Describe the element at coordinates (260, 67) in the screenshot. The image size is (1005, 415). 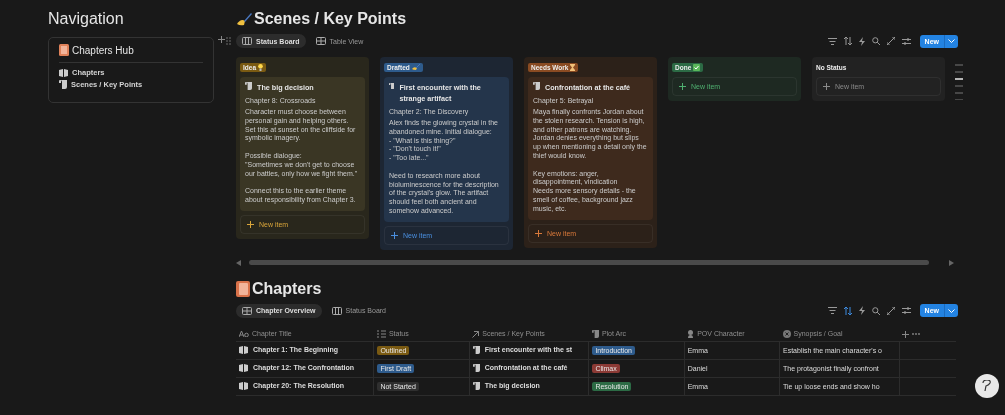
I see `light-bulb-icon` at that location.